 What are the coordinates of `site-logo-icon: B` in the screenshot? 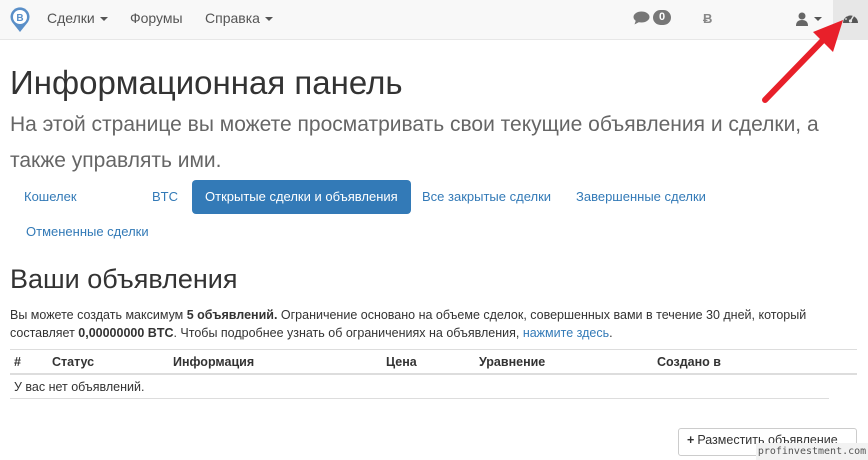 It's located at (20, 20).